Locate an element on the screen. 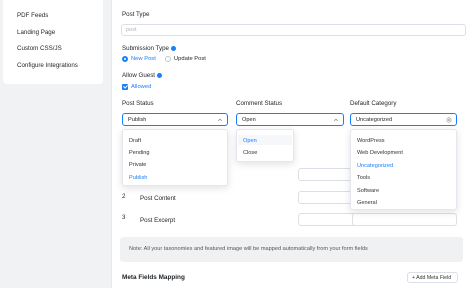  checkbox-checked-icon is located at coordinates (125, 87).